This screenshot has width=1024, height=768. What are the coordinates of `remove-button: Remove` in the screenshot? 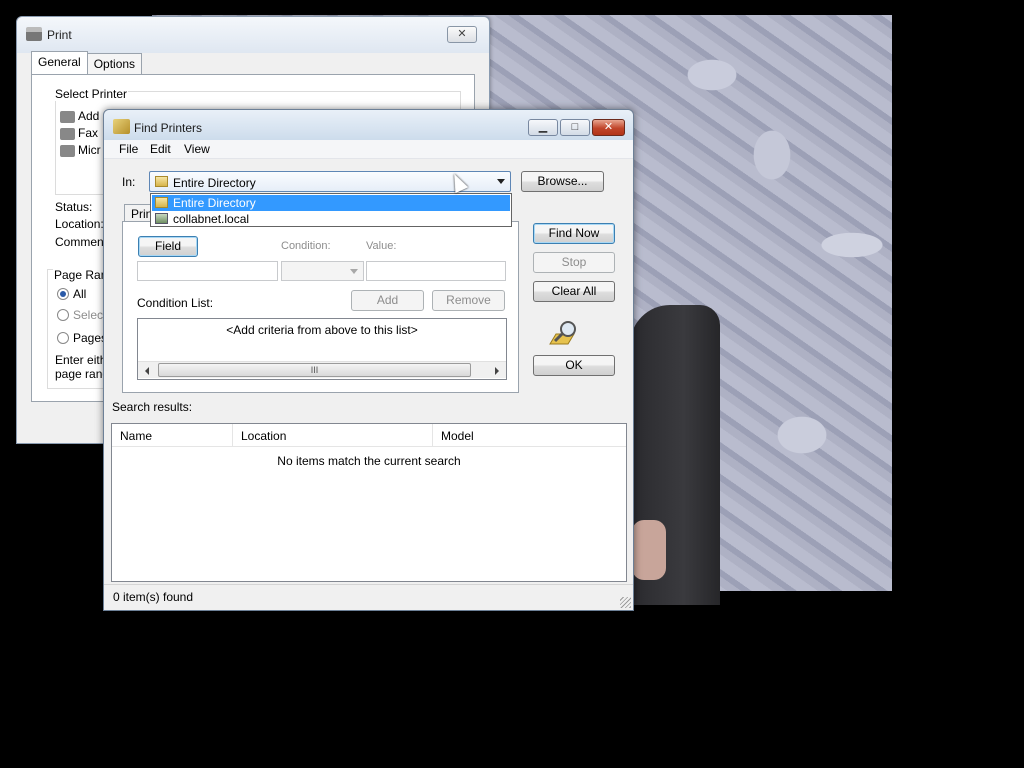 It's located at (468, 300).